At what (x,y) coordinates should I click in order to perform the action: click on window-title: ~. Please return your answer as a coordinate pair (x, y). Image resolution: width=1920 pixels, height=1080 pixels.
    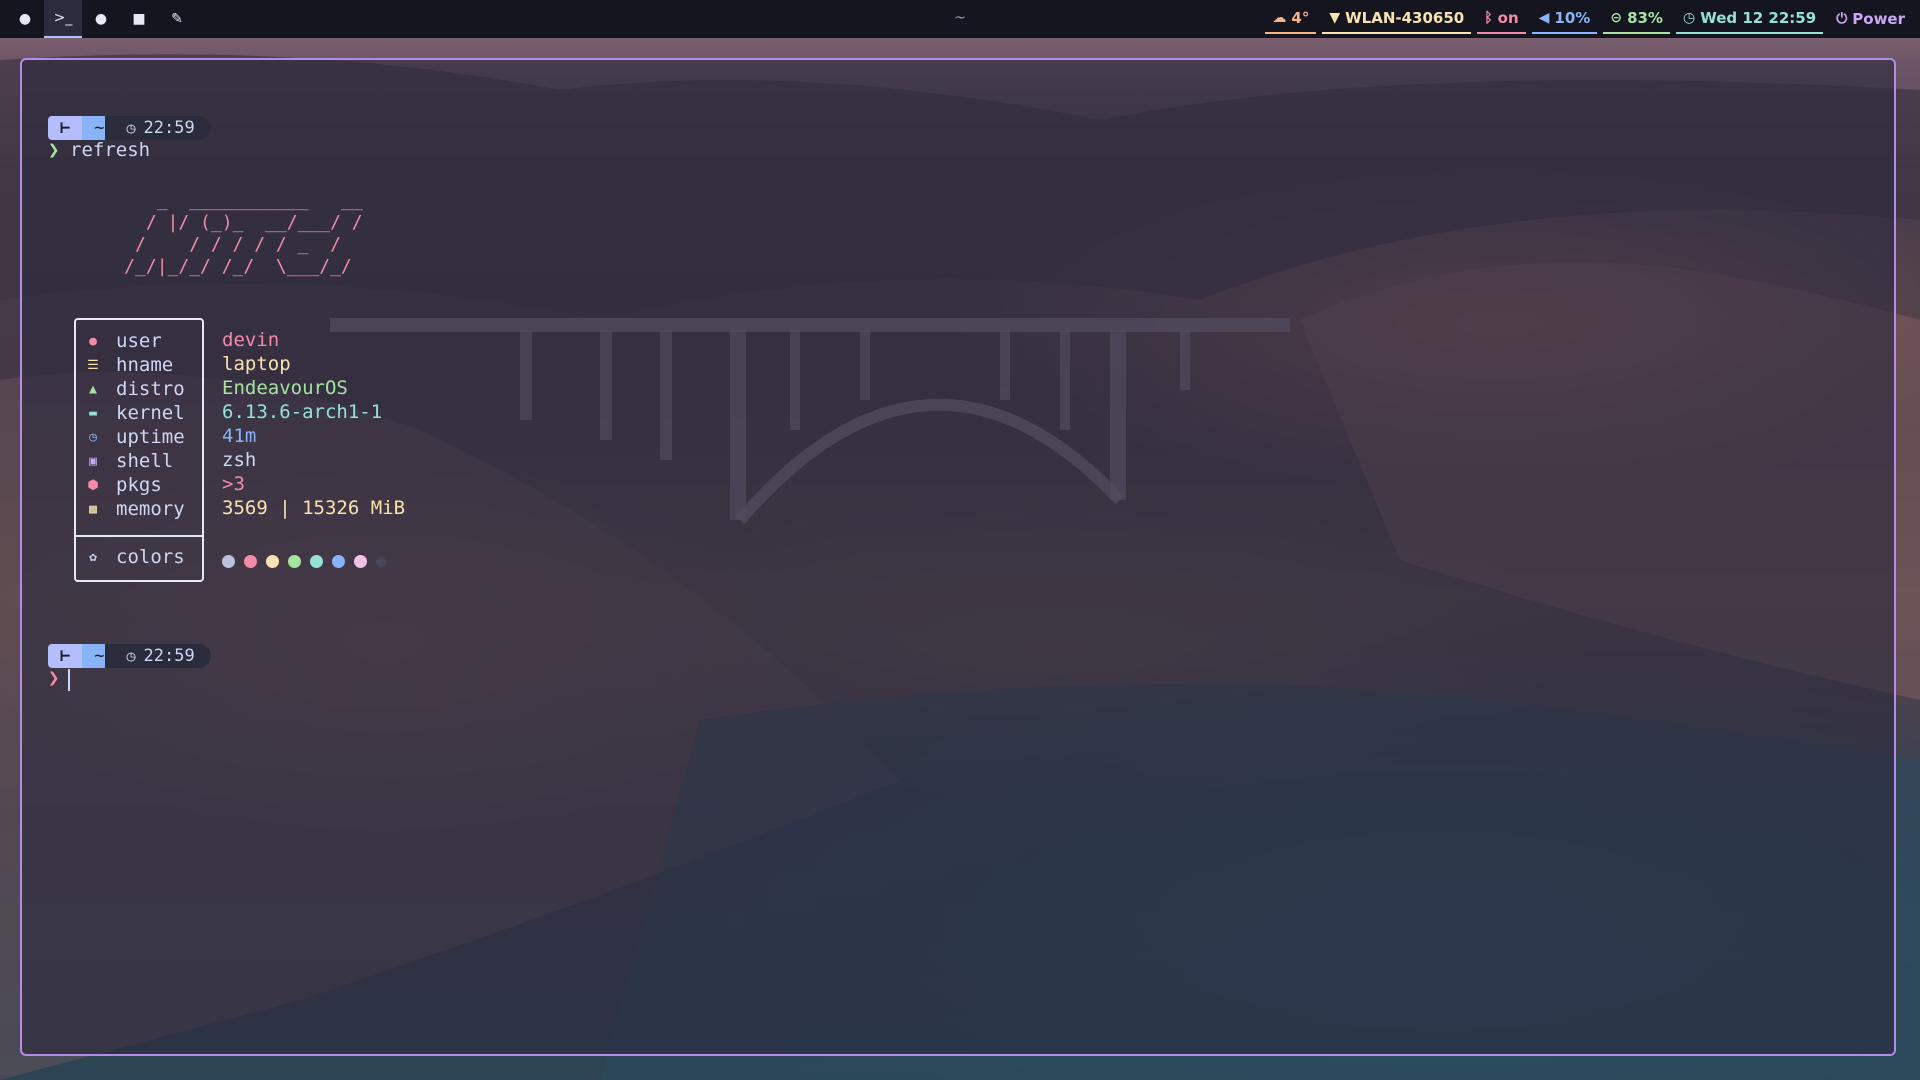
    Looking at the image, I should click on (960, 18).